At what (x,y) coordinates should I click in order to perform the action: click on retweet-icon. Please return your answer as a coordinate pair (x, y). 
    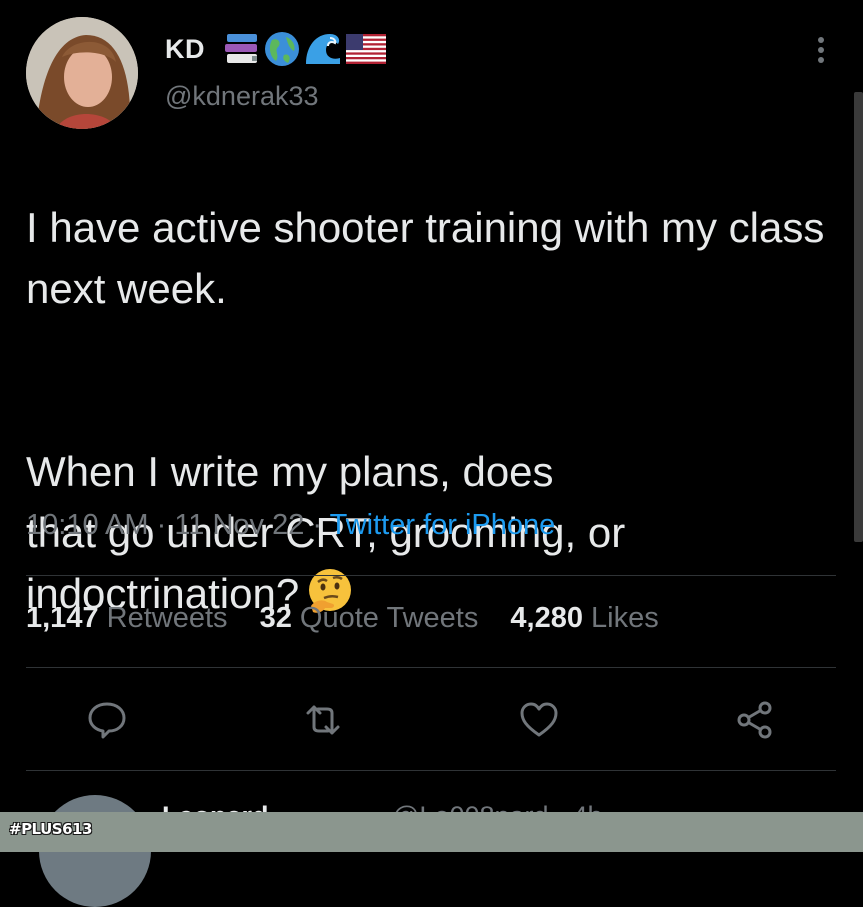
    Looking at the image, I should click on (323, 720).